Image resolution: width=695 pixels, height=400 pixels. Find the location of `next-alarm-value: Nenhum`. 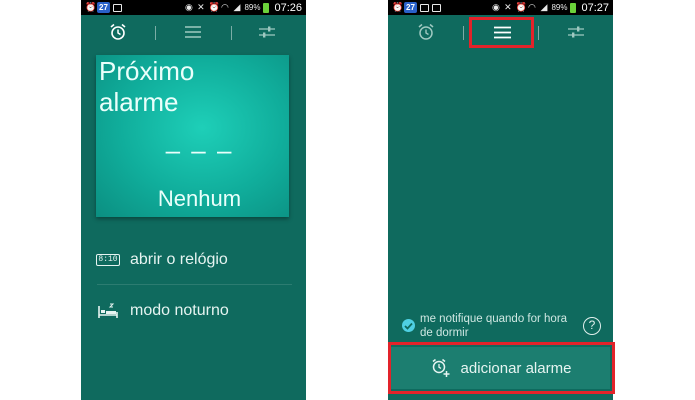

next-alarm-value: Nenhum is located at coordinates (199, 198).